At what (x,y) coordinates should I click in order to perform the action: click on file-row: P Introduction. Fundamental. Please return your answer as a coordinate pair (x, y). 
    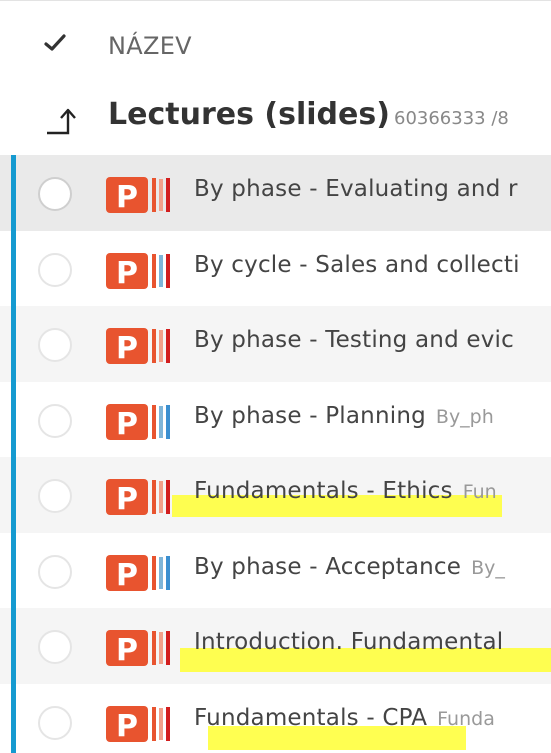
    Looking at the image, I should click on (275, 646).